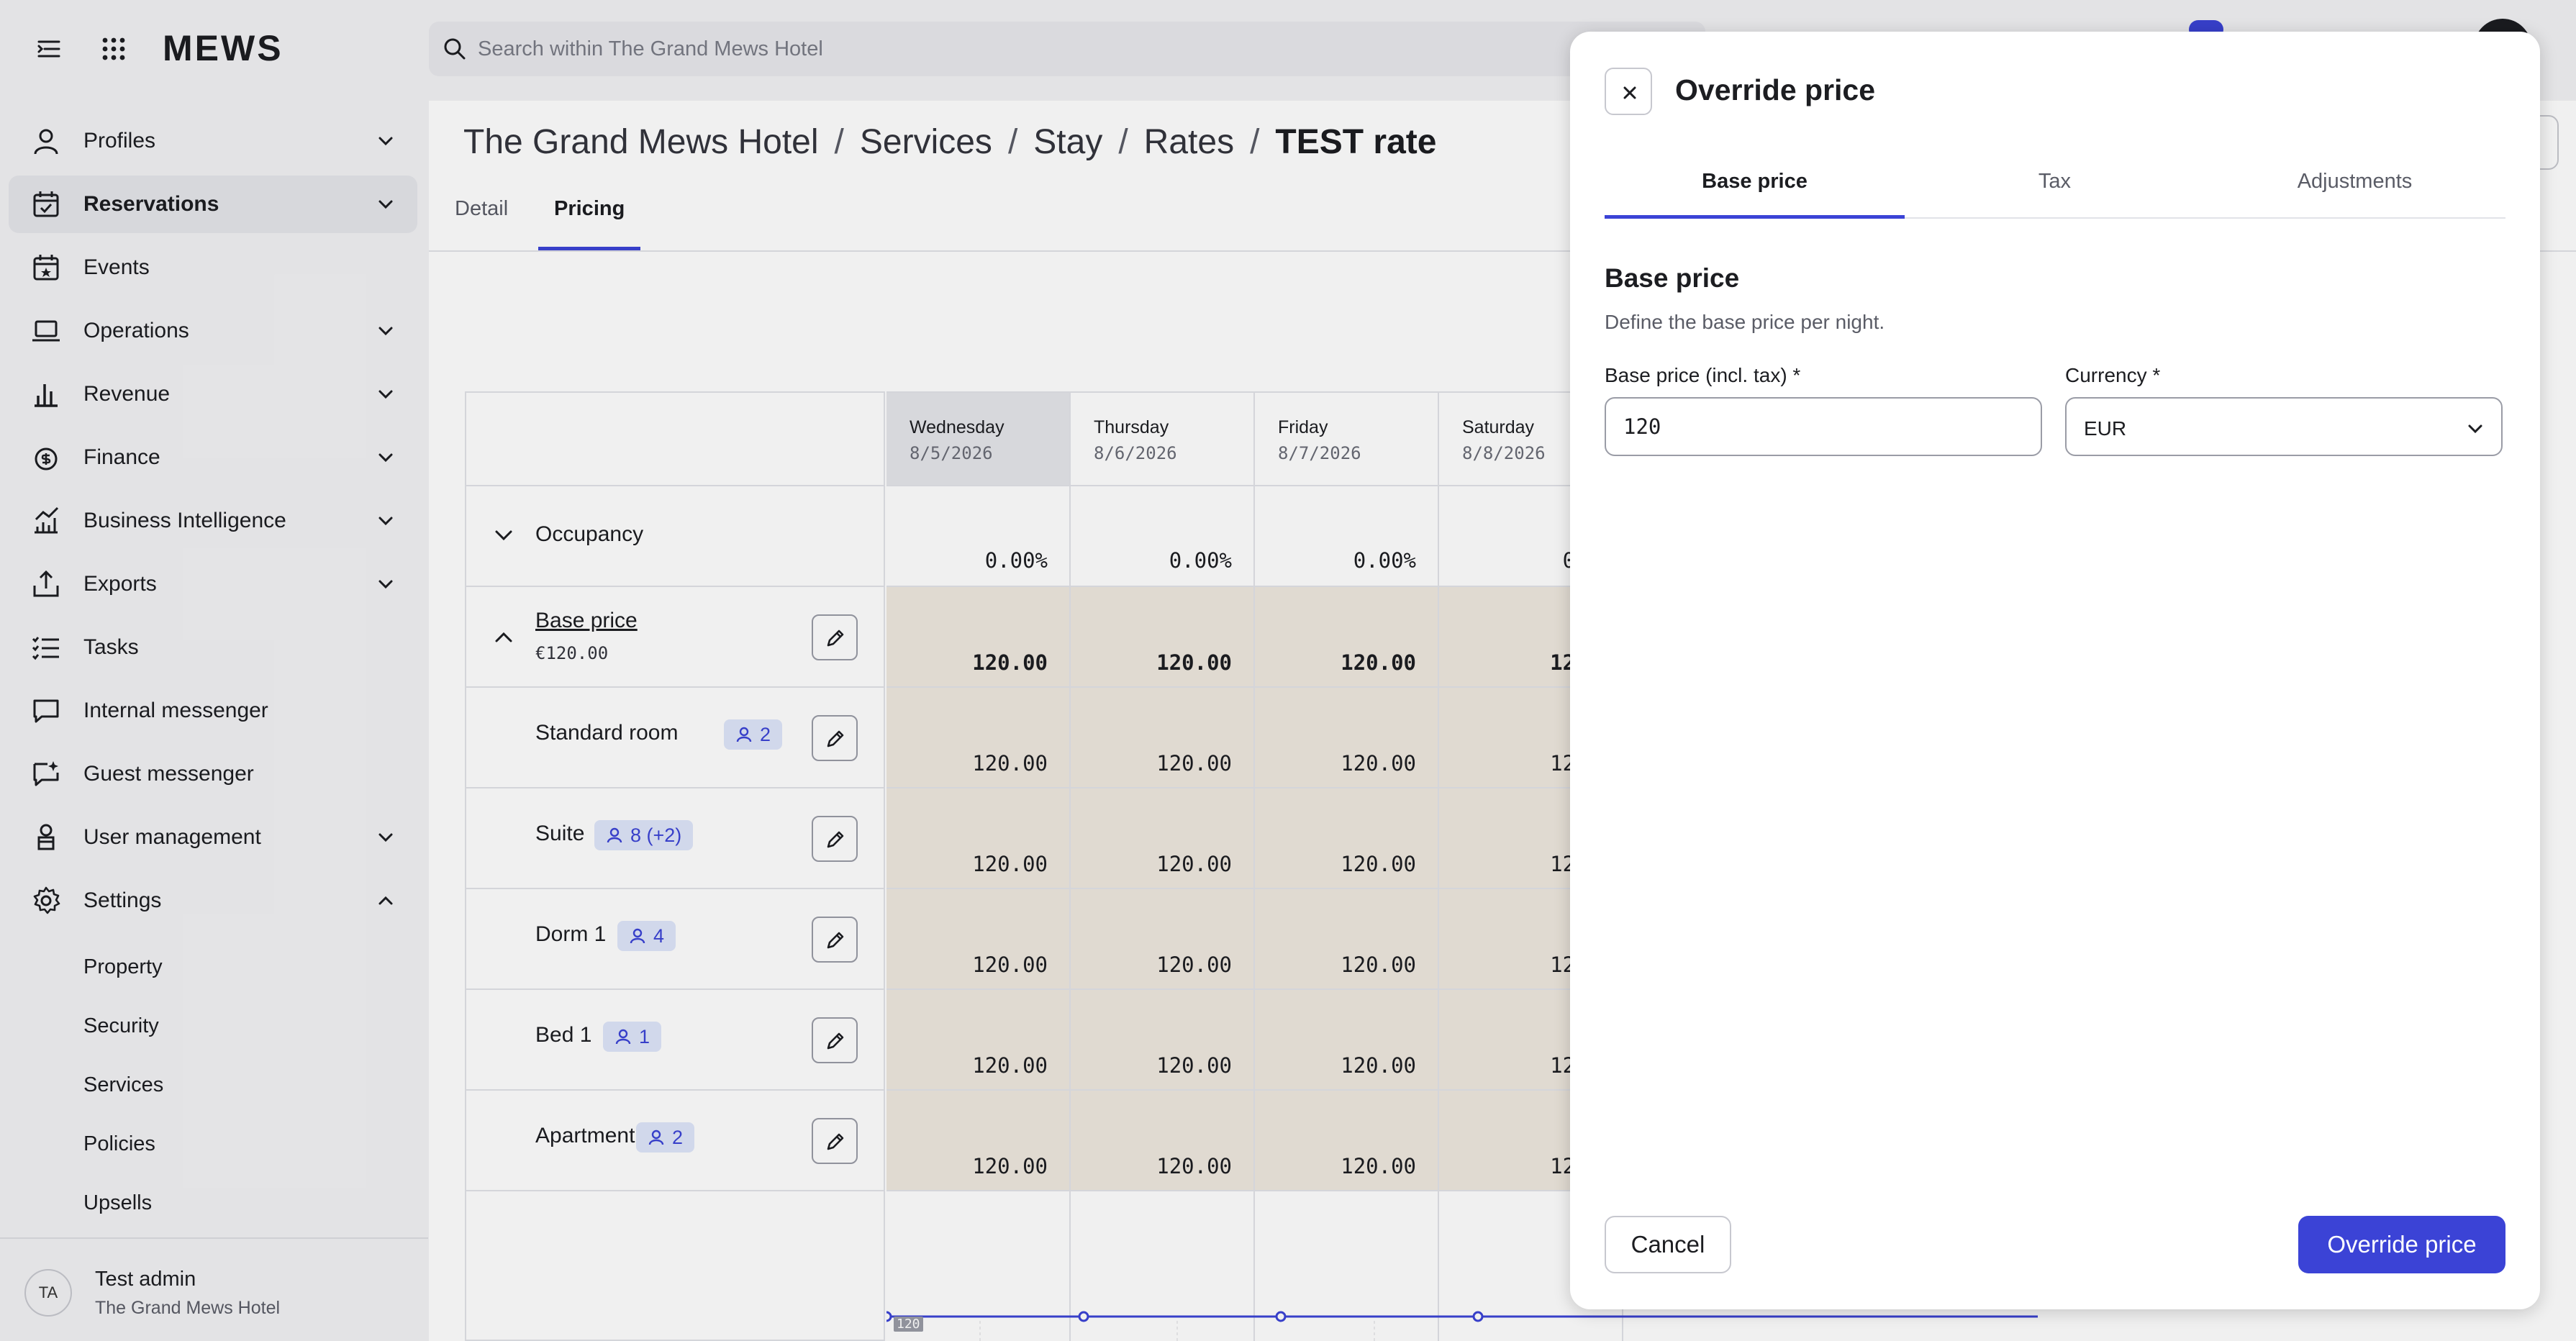  Describe the element at coordinates (1755, 190) in the screenshot. I see `tab-base-price: Base price` at that location.